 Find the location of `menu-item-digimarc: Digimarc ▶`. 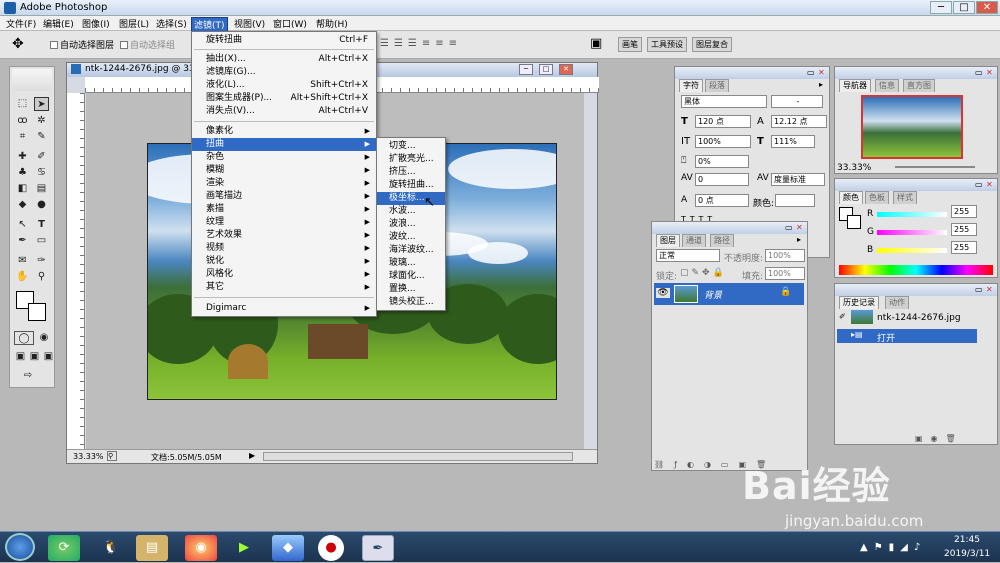

menu-item-digimarc: Digimarc ▶ is located at coordinates (284, 308).